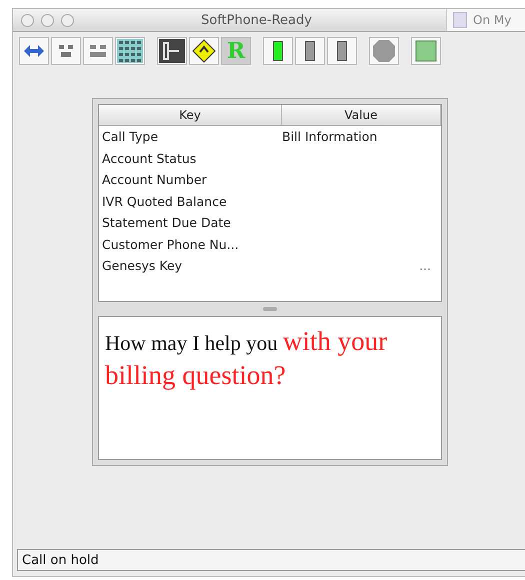 Image resolution: width=525 pixels, height=580 pixels. What do you see at coordinates (492, 20) in the screenshot?
I see `window-title: On My` at bounding box center [492, 20].